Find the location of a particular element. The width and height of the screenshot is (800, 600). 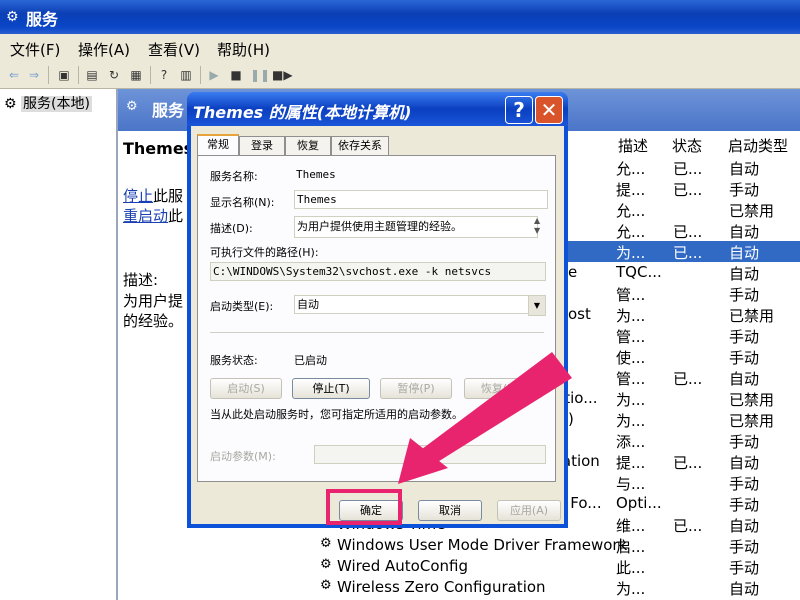

arrow-shaft is located at coordinates (495, 410).